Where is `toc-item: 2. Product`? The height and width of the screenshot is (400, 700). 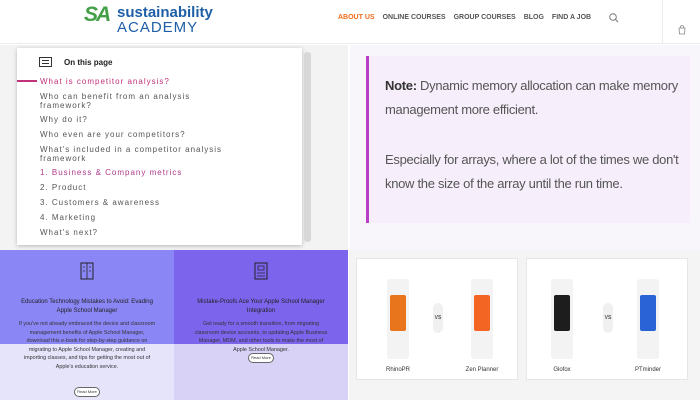
toc-item: 2. Product is located at coordinates (159, 187).